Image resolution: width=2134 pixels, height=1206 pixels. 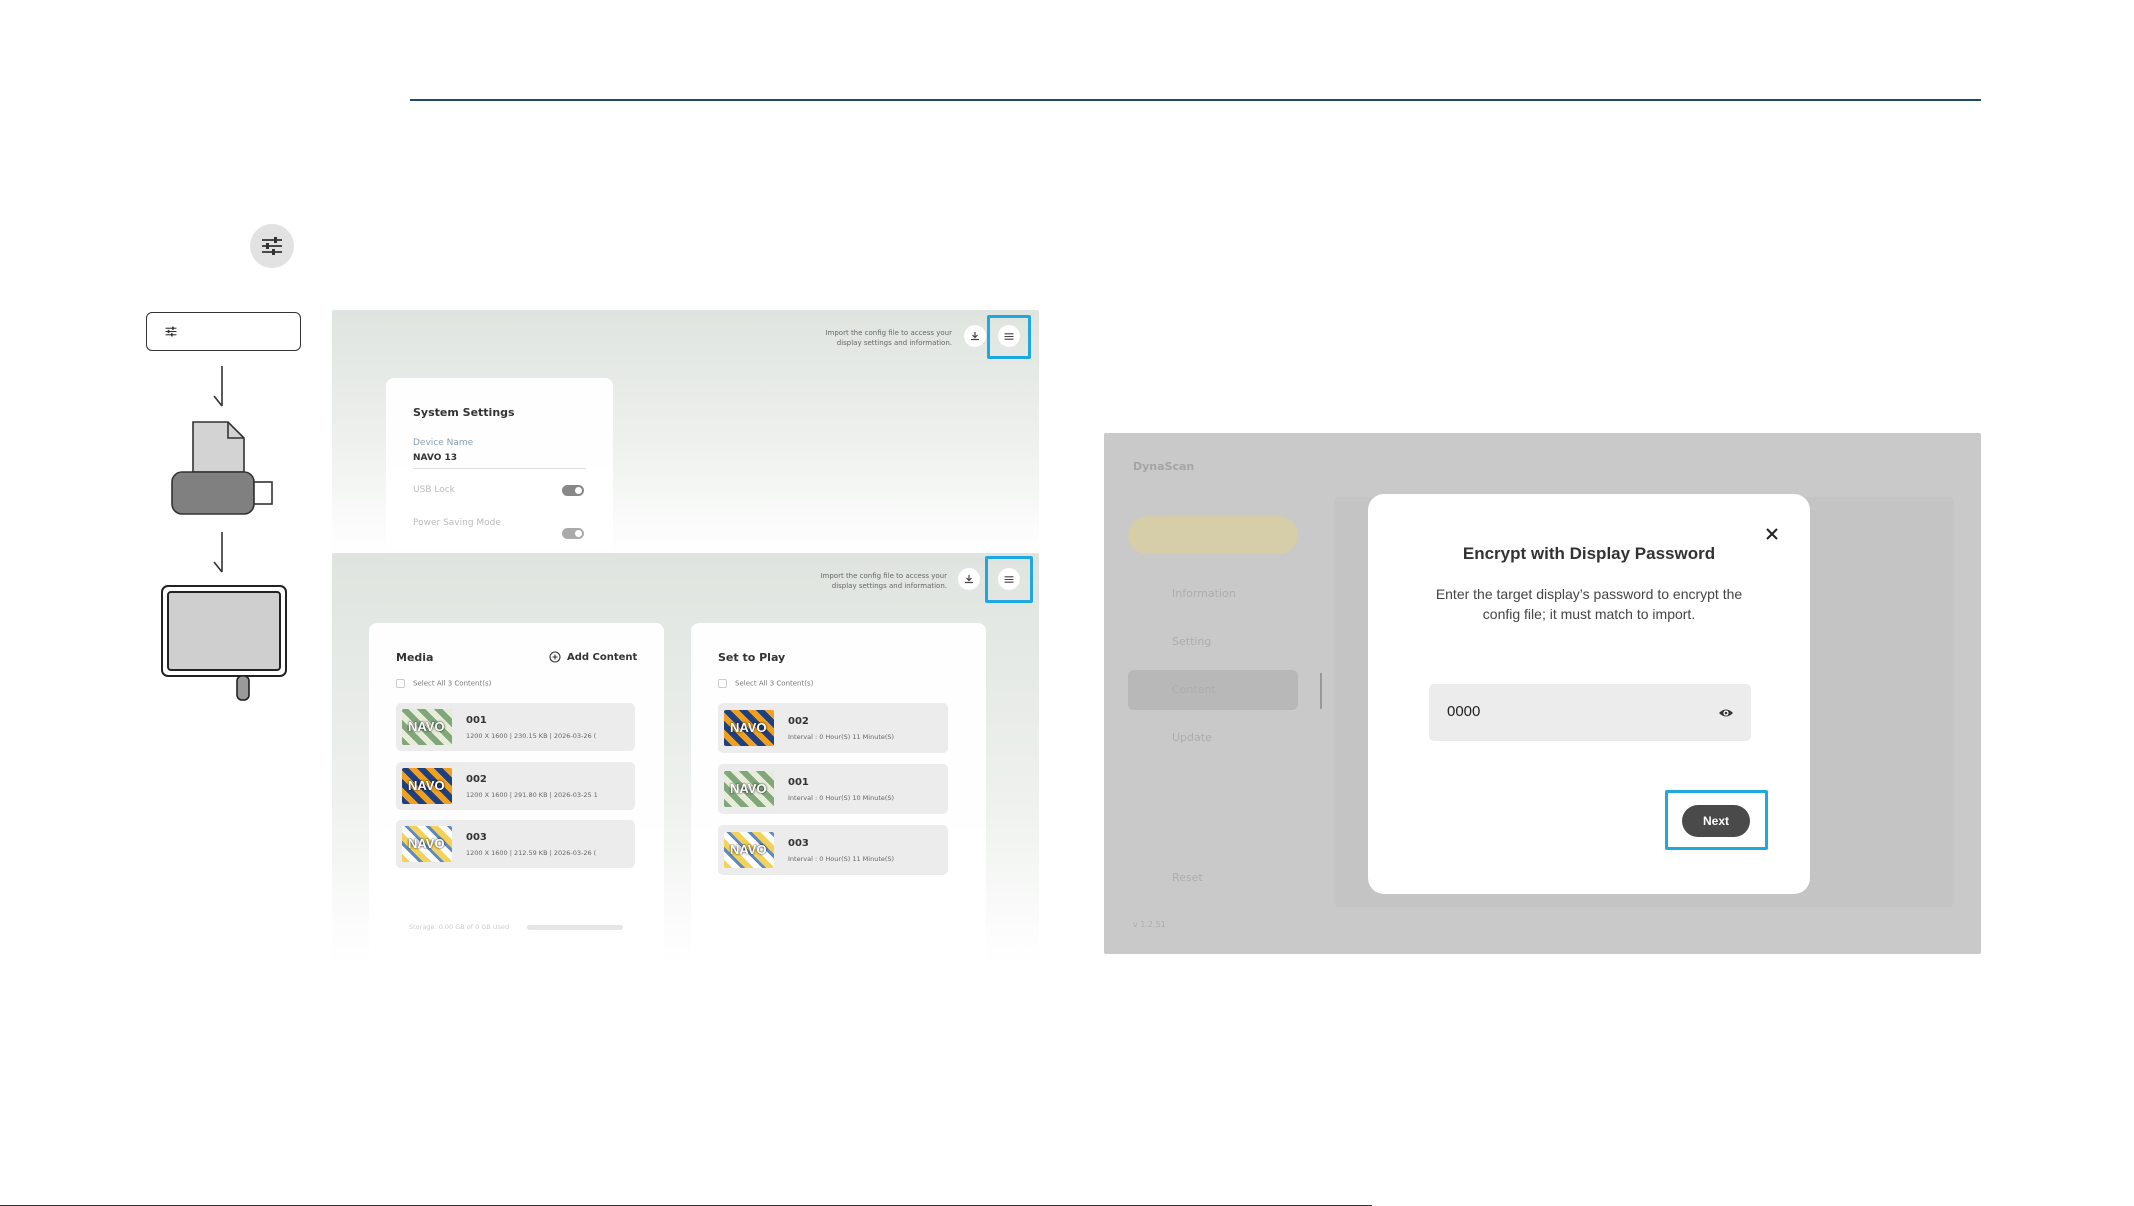 What do you see at coordinates (752, 657) in the screenshot?
I see `set-to-play-title: Set to Play` at bounding box center [752, 657].